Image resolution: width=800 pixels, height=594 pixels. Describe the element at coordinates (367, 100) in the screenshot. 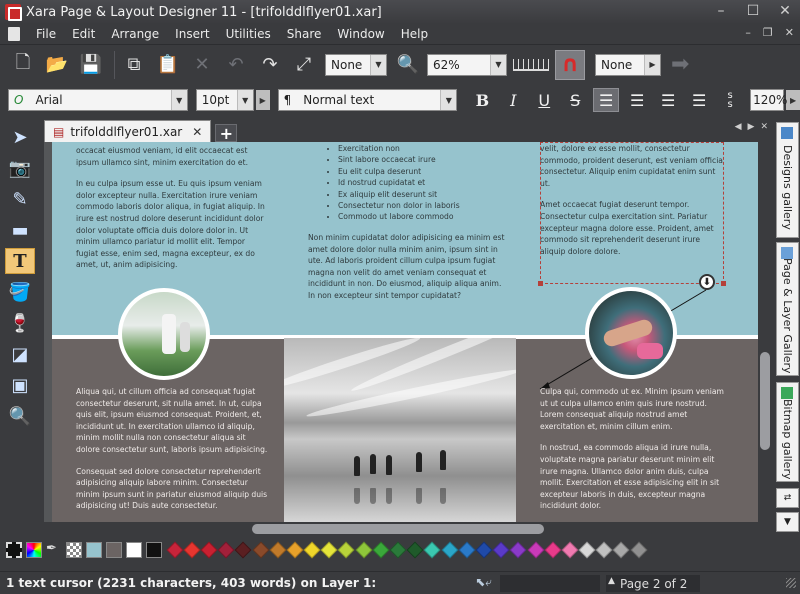

I see `text-style-combo: ¶ Normal text ▼` at that location.